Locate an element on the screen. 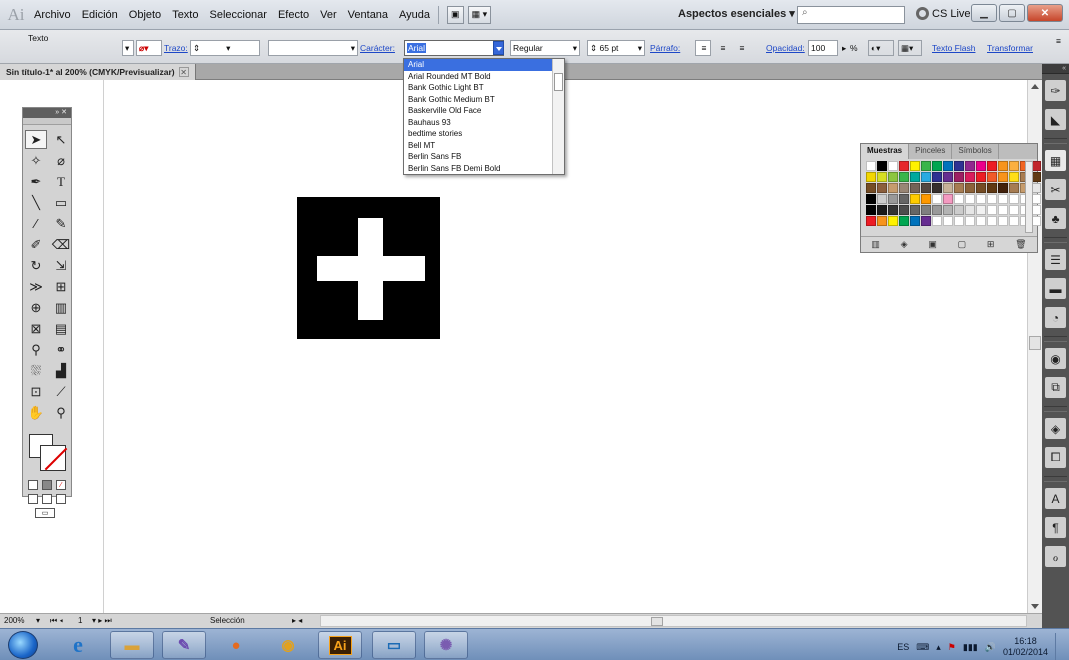  menu-ventana: Ventana is located at coordinates (368, 15).